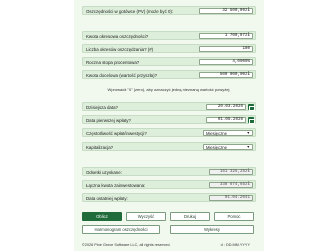 Image resolution: width=334 pixels, height=251 pixels. What do you see at coordinates (107, 198) in the screenshot?
I see `last-deposit-label: Data ostatniej wpłaty:` at bounding box center [107, 198].